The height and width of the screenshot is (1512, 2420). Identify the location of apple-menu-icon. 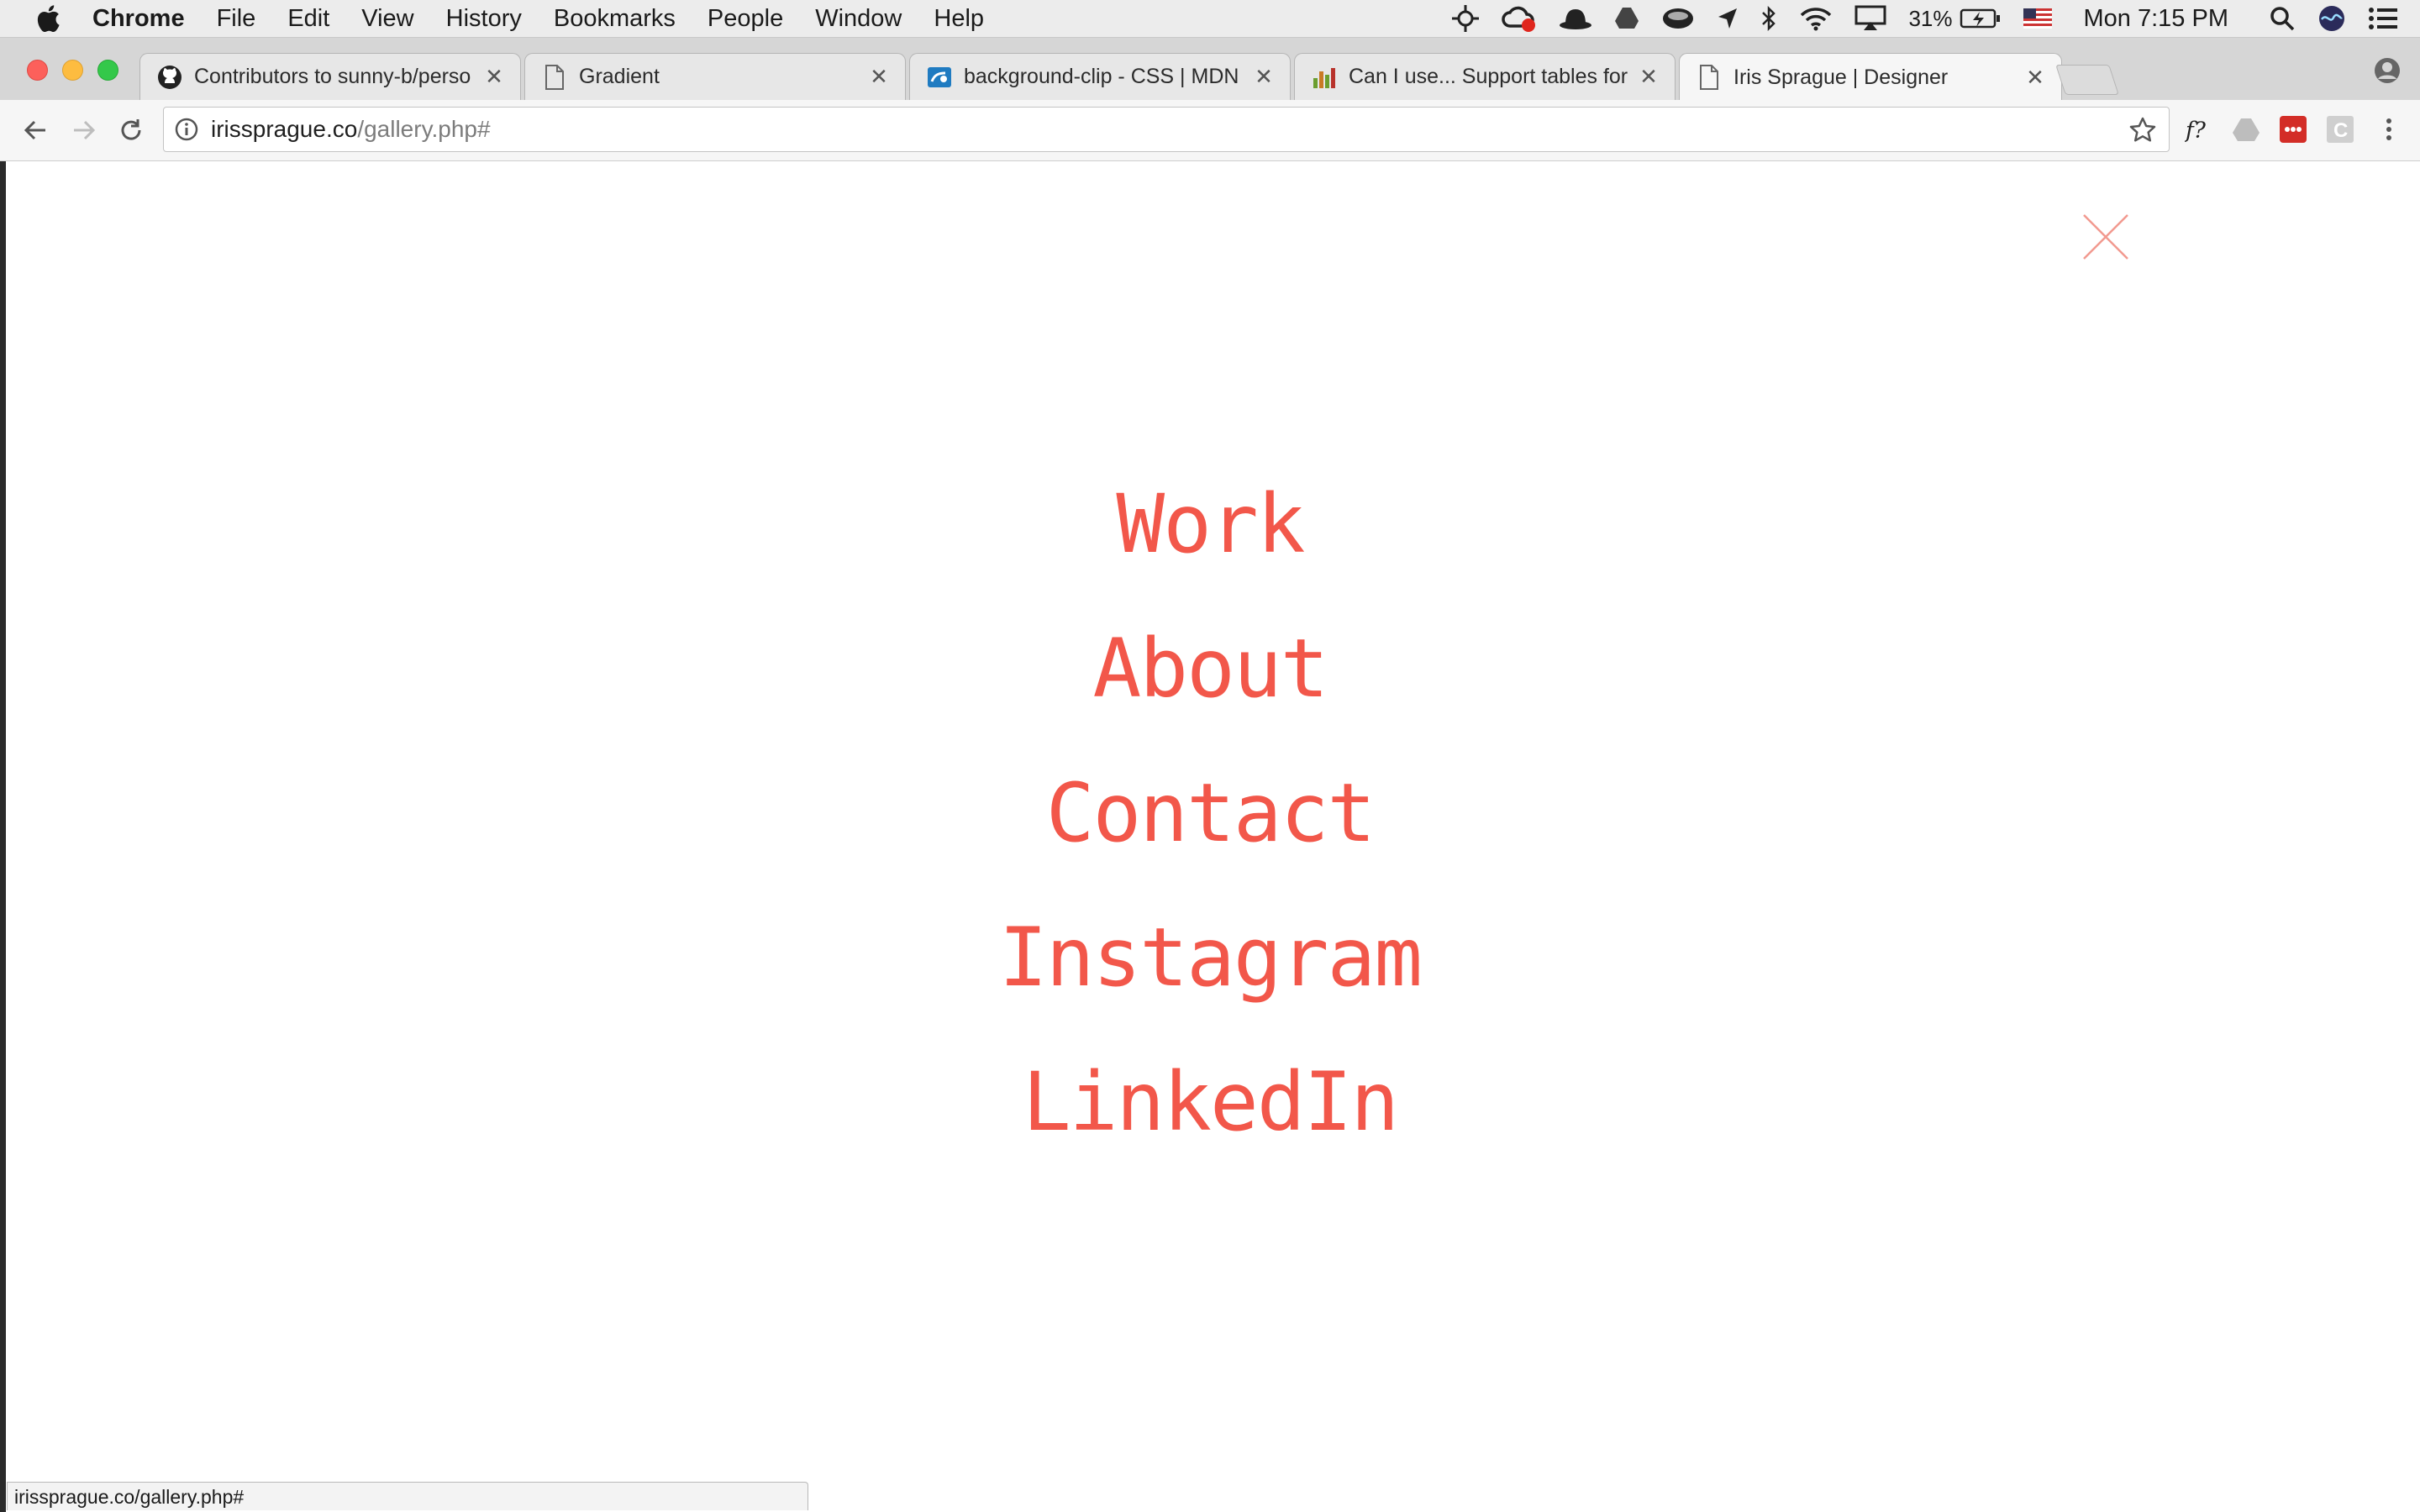
(48, 18).